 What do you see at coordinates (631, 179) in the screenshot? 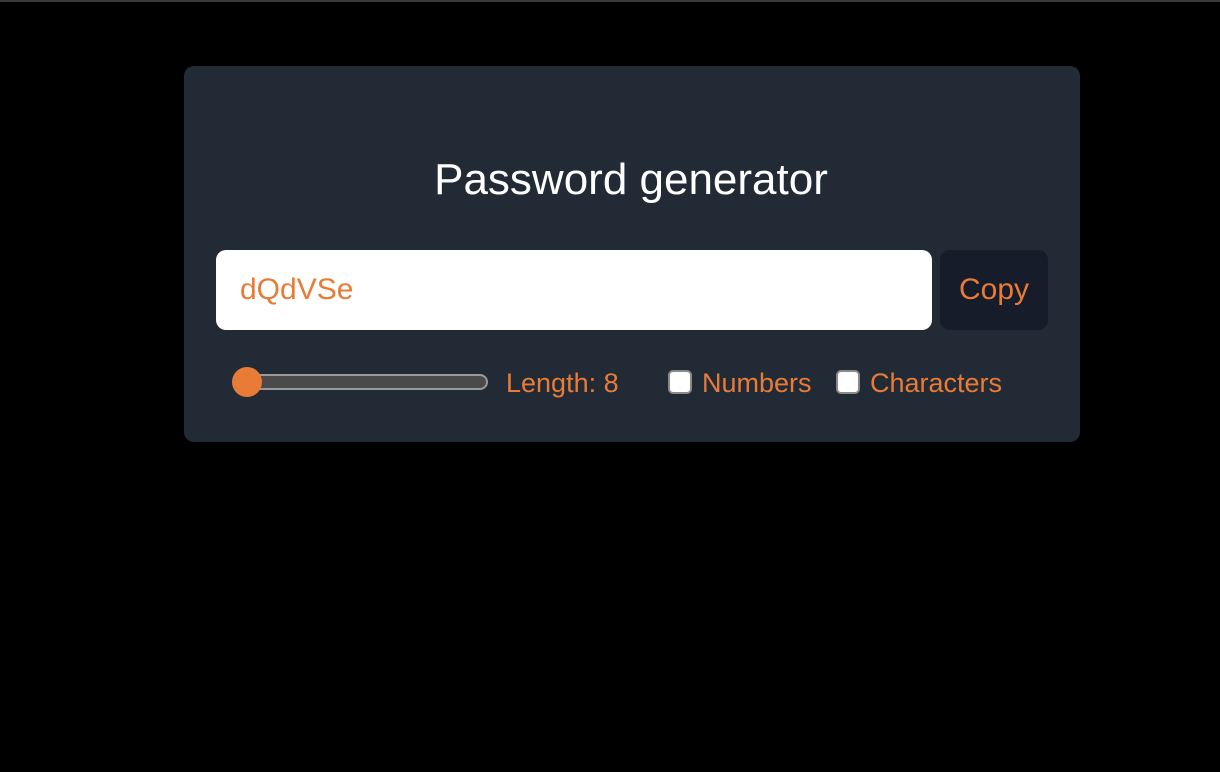
I see `page-title: Password generator` at bounding box center [631, 179].